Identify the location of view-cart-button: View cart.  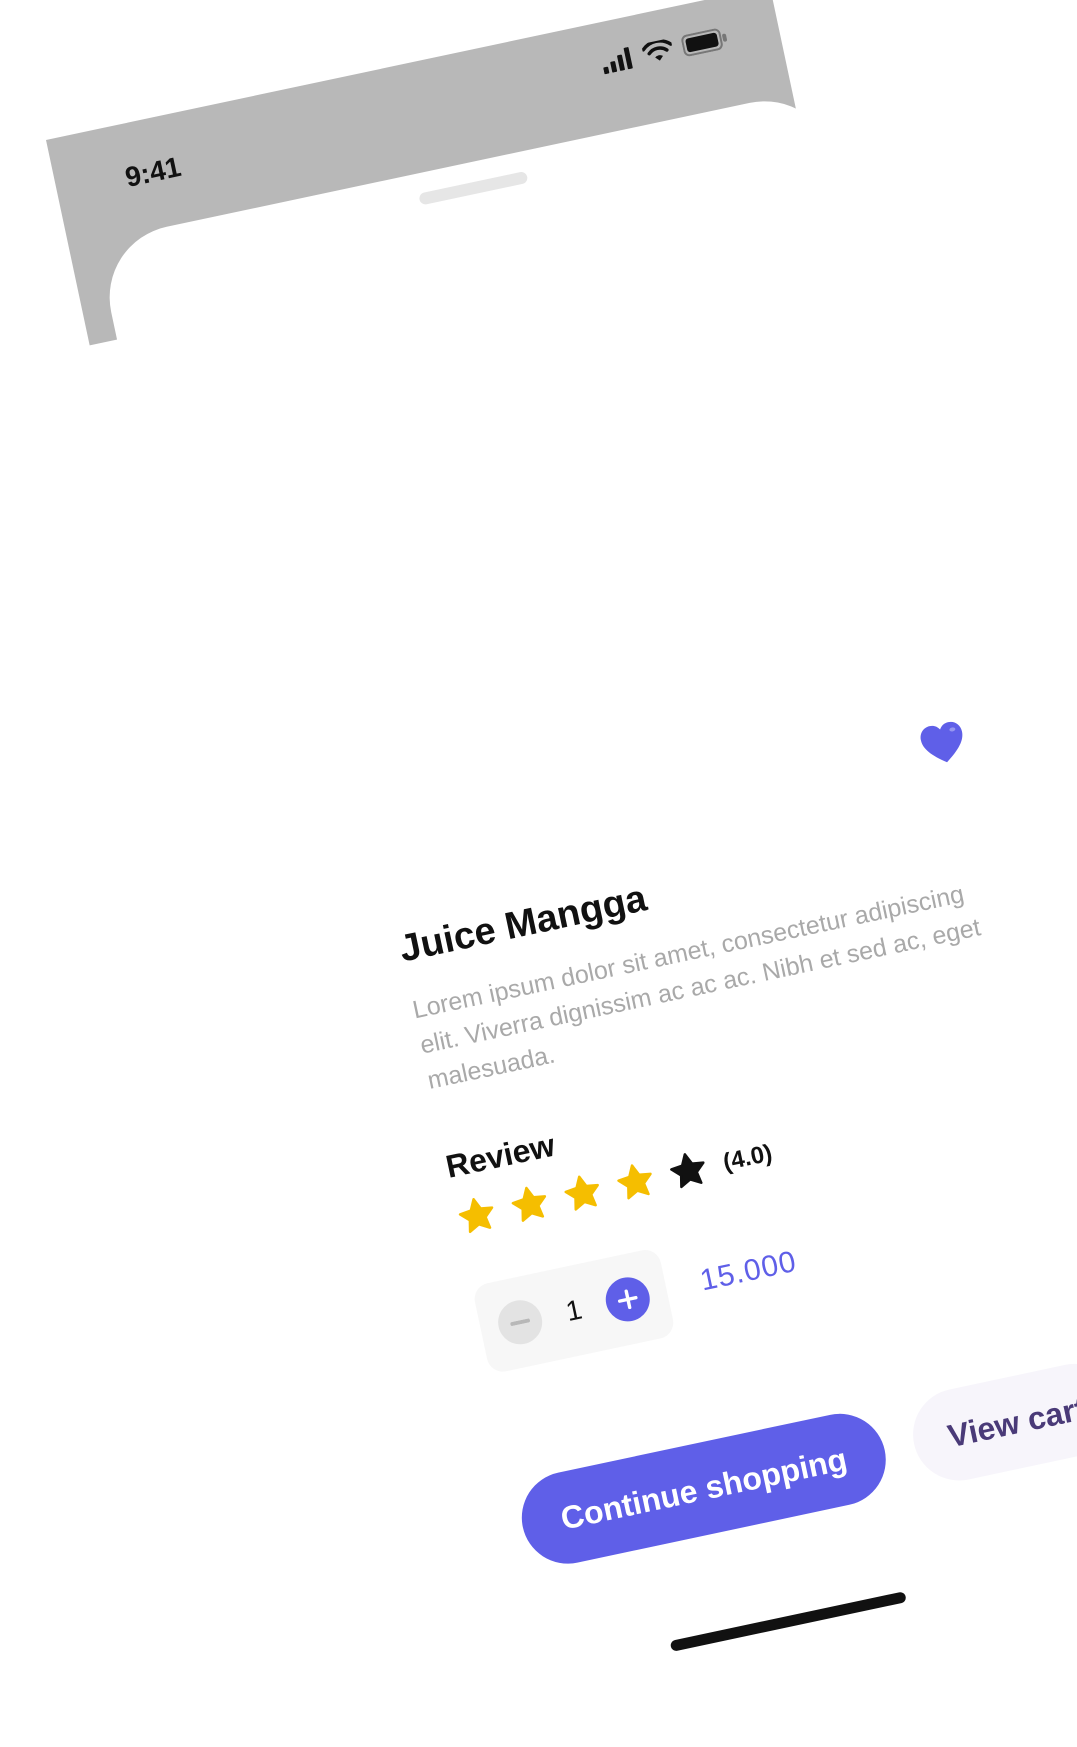
(990, 1422).